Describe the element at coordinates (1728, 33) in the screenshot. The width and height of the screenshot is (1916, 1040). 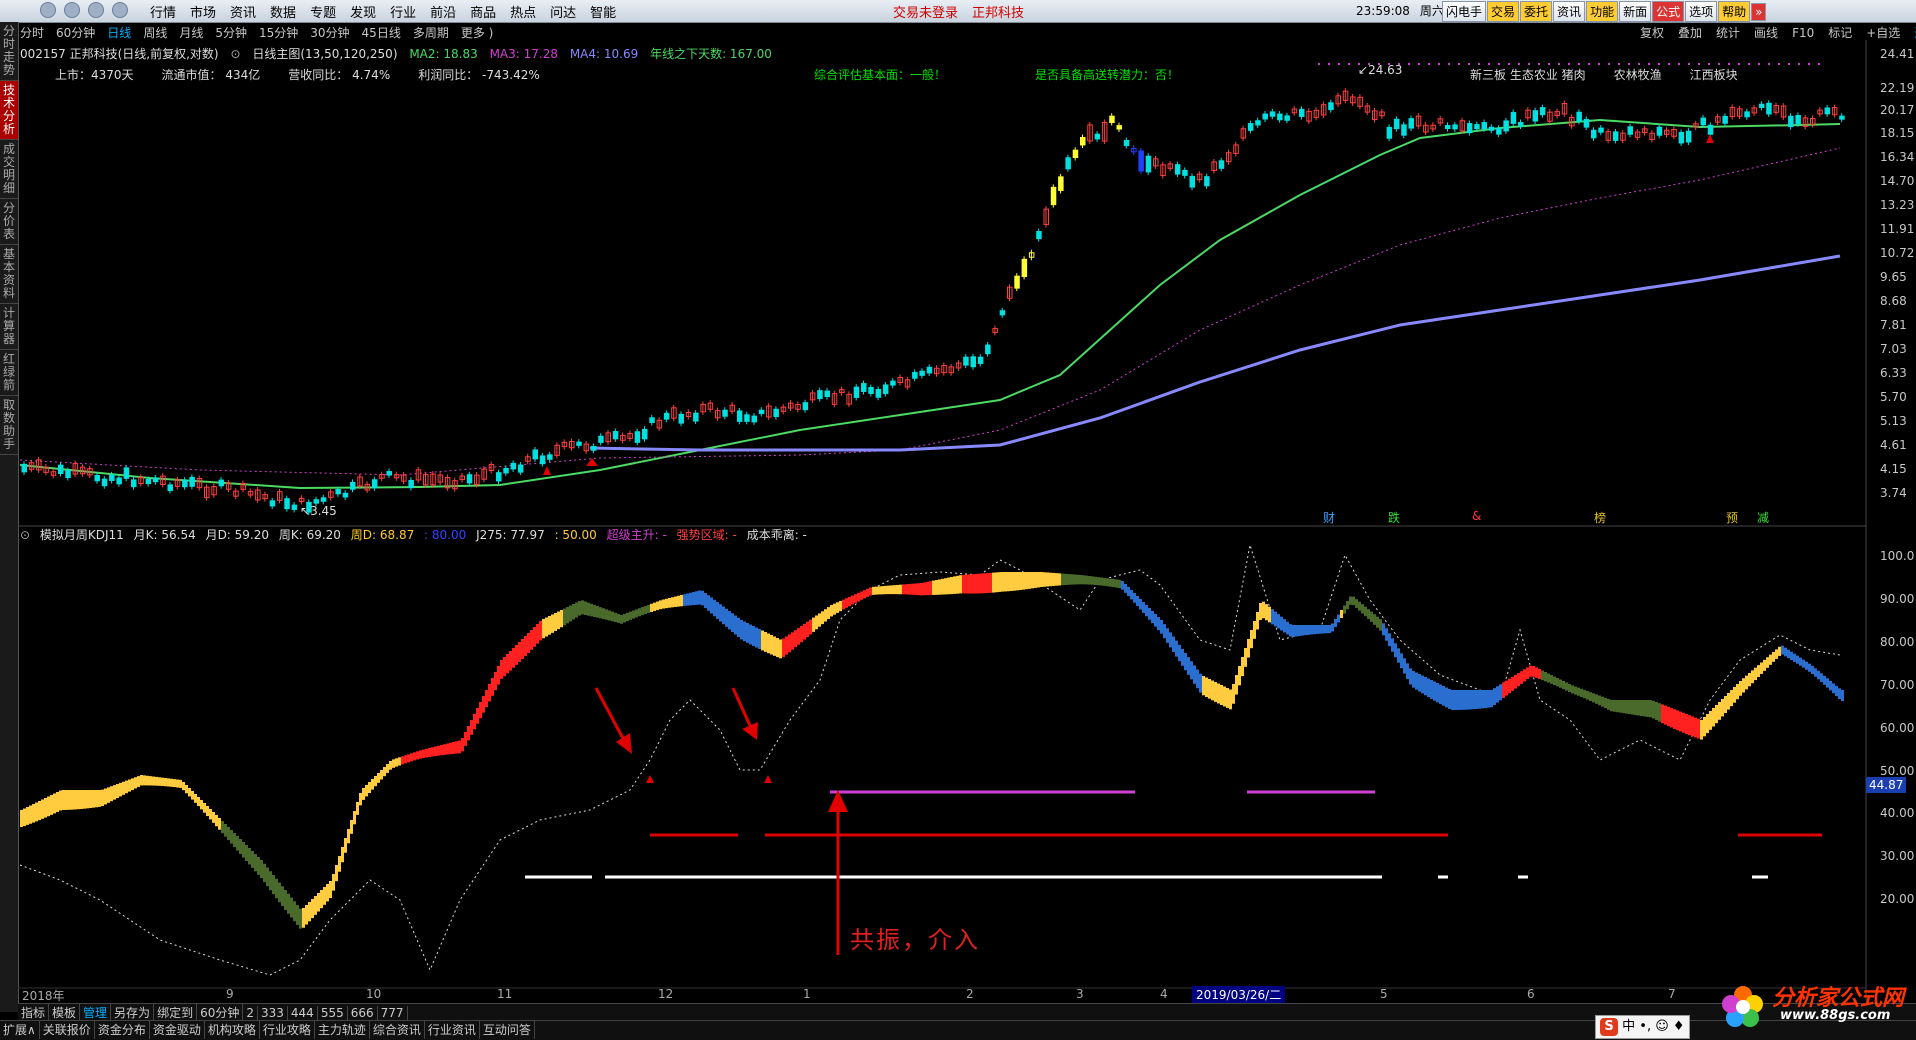
I see `tool-button: 统计` at that location.